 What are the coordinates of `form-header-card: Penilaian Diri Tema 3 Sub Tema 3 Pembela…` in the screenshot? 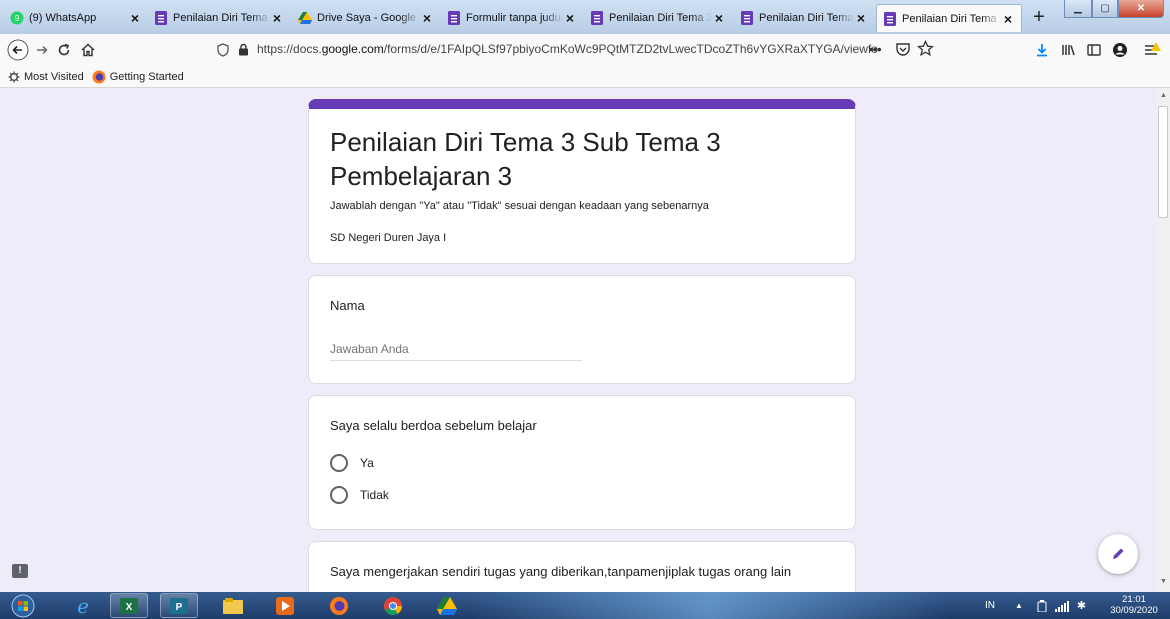 It's located at (582, 181).